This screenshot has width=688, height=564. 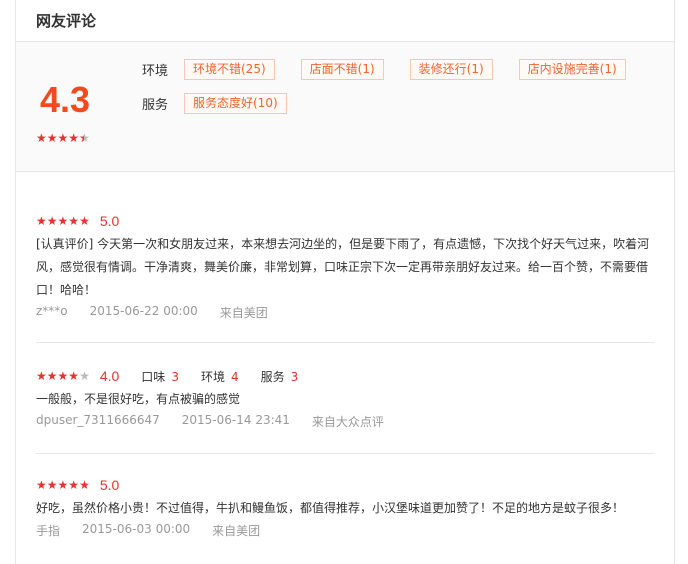 I want to click on sub-score-environment: 环境 4, so click(x=220, y=376).